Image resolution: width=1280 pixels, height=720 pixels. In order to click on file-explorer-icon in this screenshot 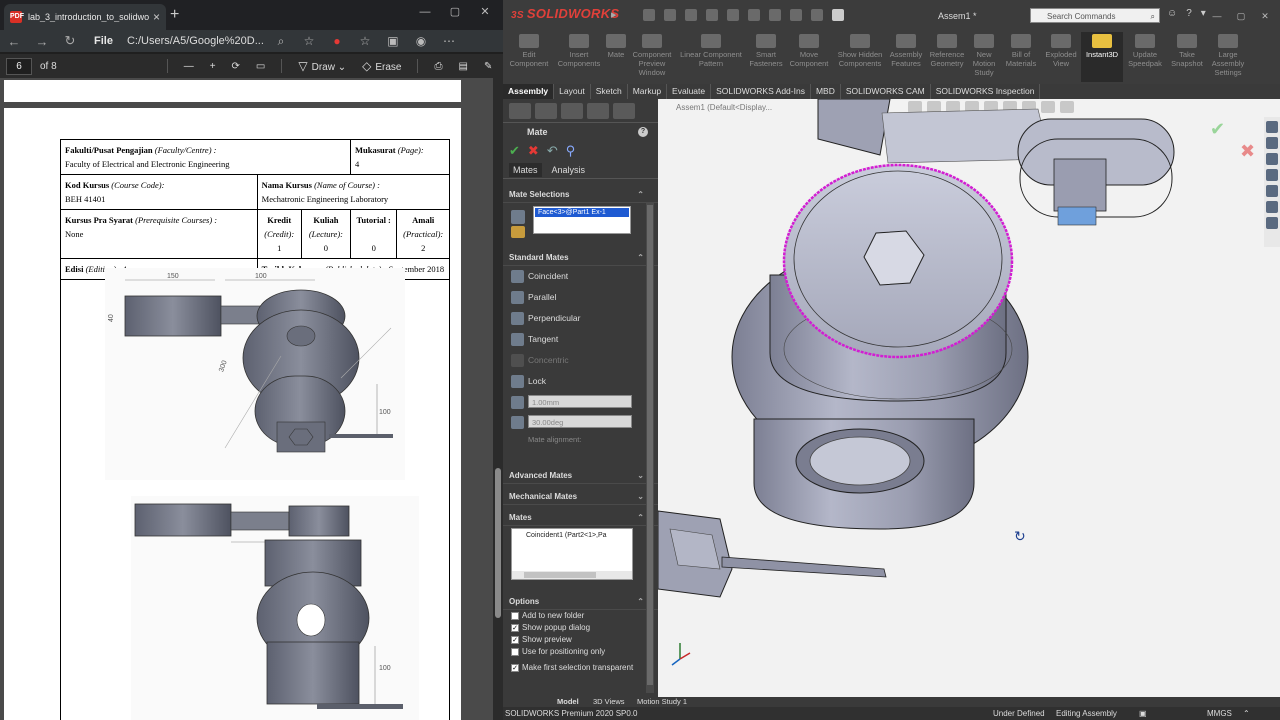, I will do `click(1272, 159)`.